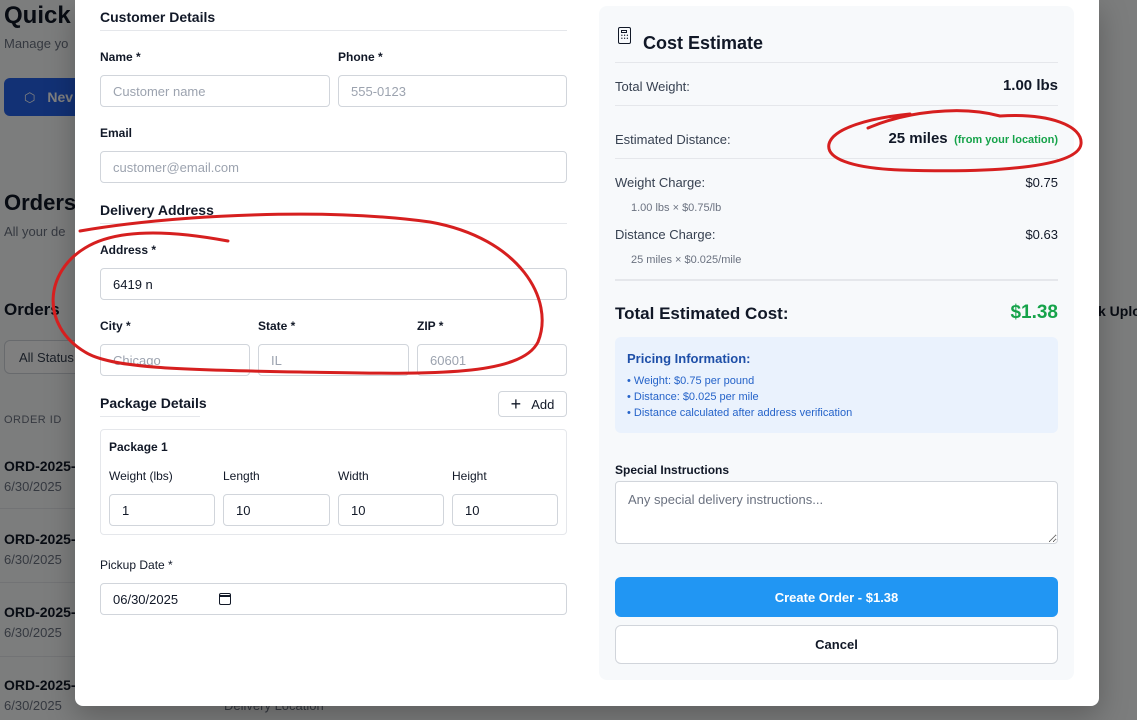 The height and width of the screenshot is (720, 1137). What do you see at coordinates (703, 43) in the screenshot?
I see `cost-estimate-title: Cost Estimate` at bounding box center [703, 43].